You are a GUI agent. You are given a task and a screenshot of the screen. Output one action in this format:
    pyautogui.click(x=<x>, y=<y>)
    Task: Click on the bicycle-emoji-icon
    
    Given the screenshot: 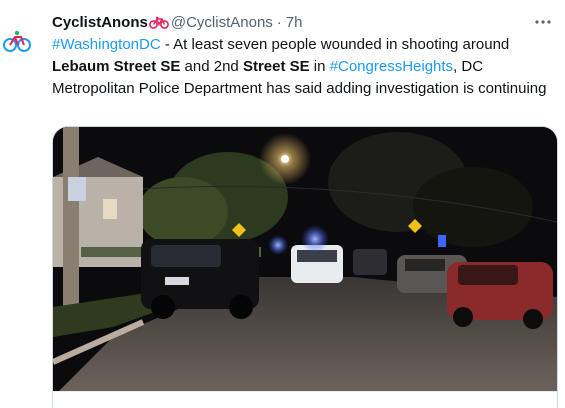 What is the action you would take?
    pyautogui.click(x=158, y=22)
    